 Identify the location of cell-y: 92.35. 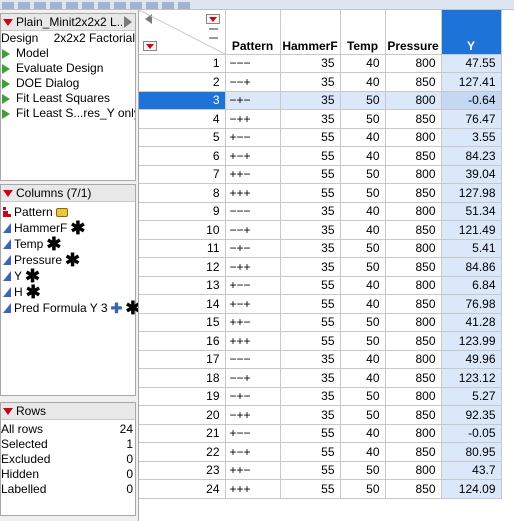
(471, 415).